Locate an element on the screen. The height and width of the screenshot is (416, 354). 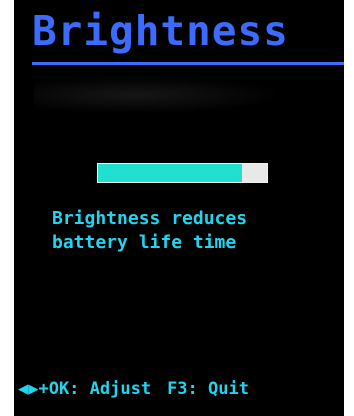
warning-line-1: Brightness reduces is located at coordinates (150, 218).